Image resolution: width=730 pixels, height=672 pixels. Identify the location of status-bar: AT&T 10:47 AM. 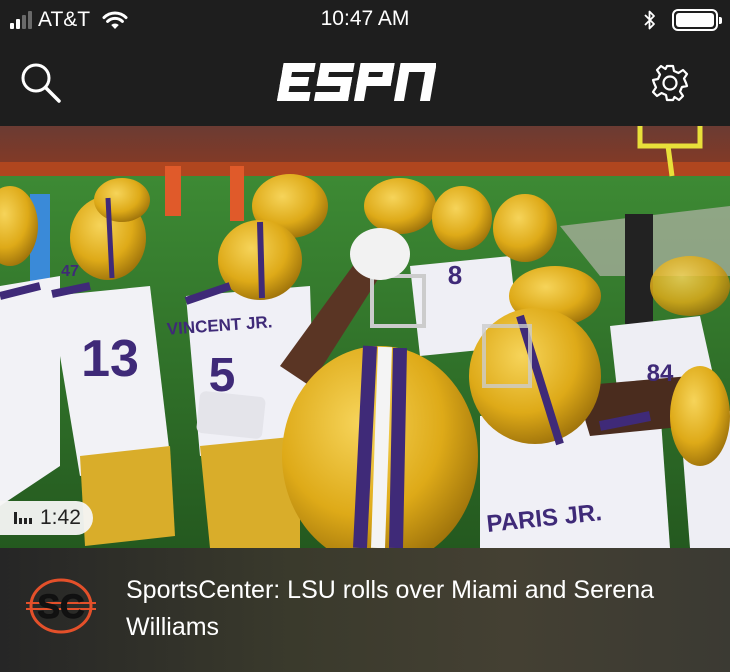
(365, 20).